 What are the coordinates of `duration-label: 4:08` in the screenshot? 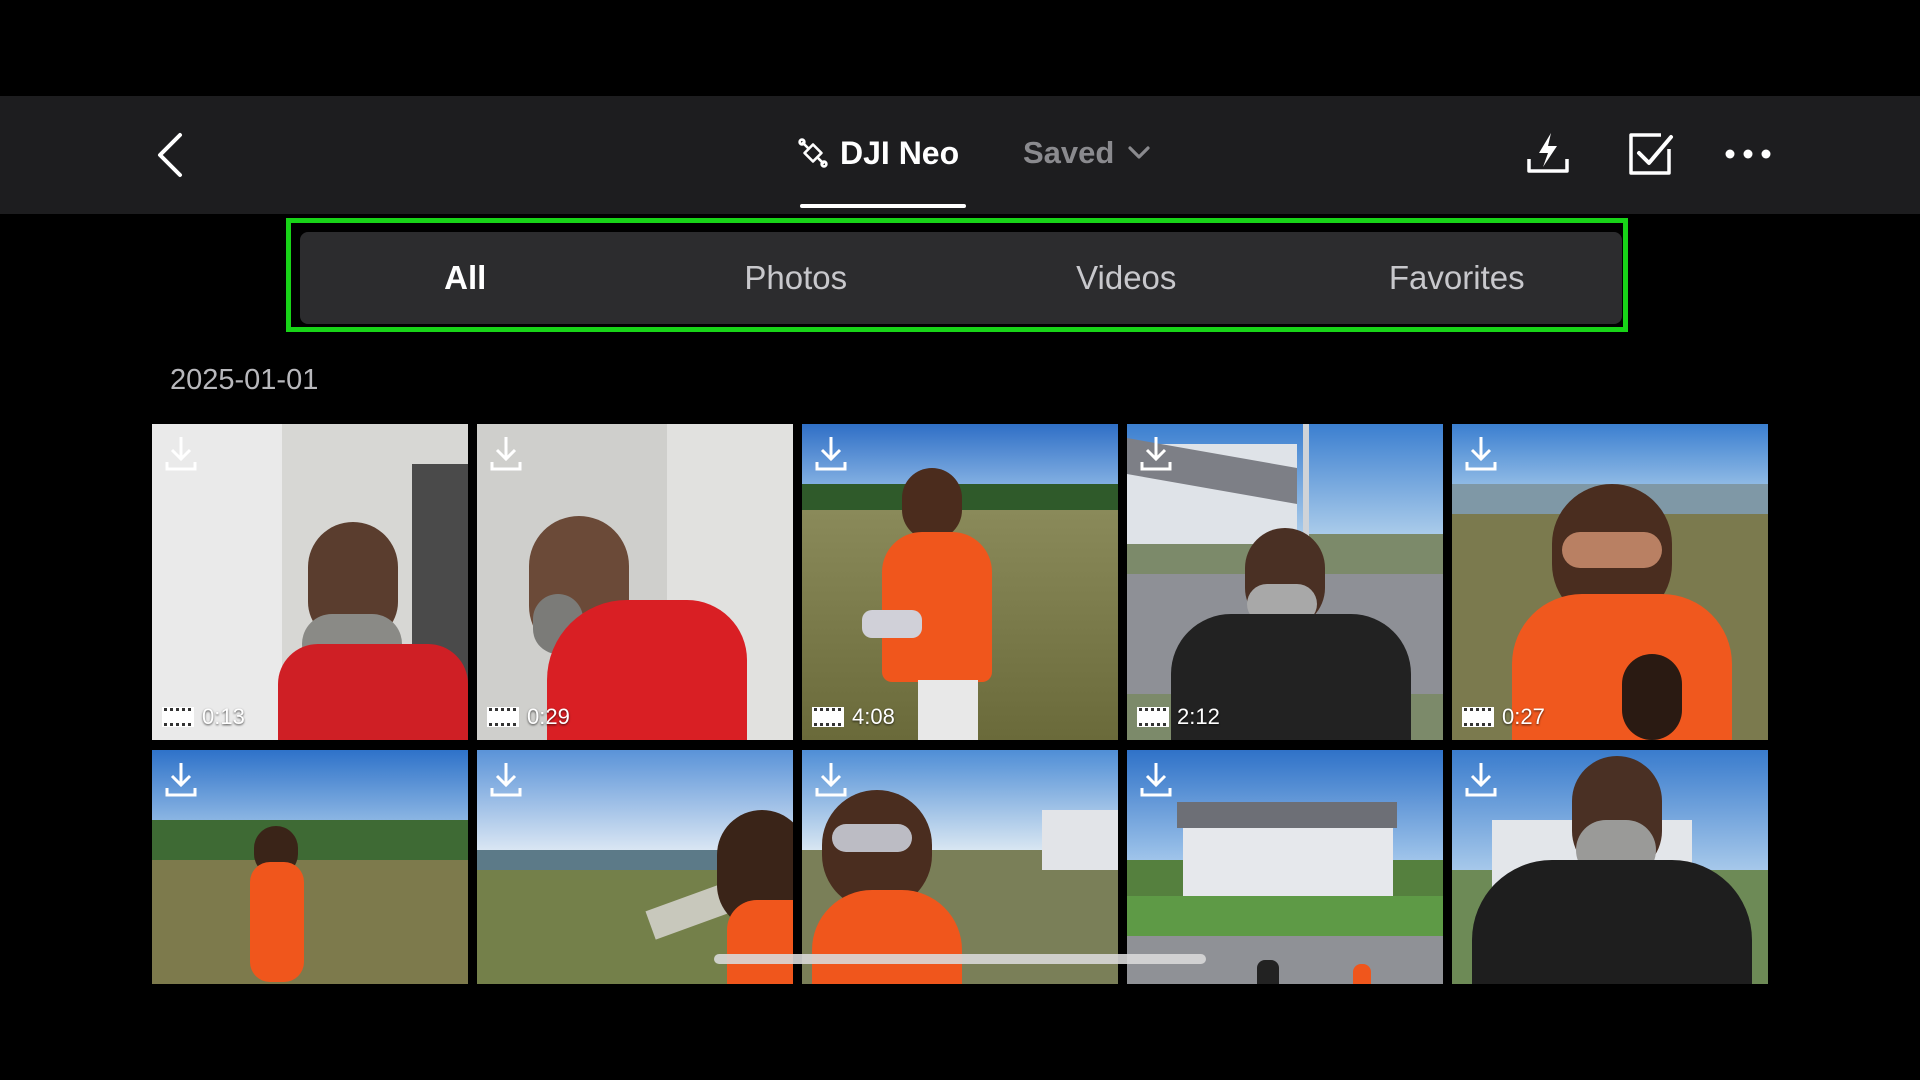 It's located at (873, 716).